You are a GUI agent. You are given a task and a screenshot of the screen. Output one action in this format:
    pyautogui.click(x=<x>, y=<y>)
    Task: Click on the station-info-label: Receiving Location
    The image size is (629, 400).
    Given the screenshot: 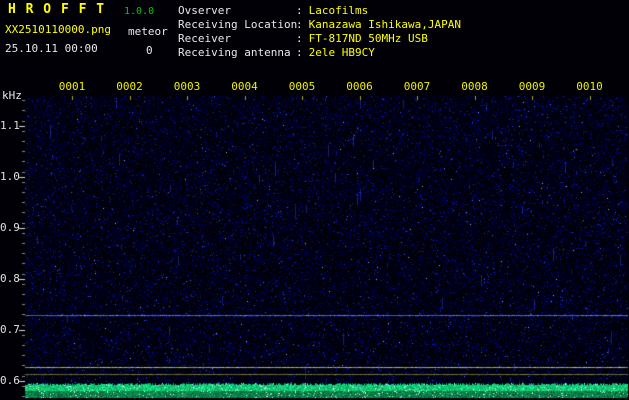 What is the action you would take?
    pyautogui.click(x=238, y=24)
    